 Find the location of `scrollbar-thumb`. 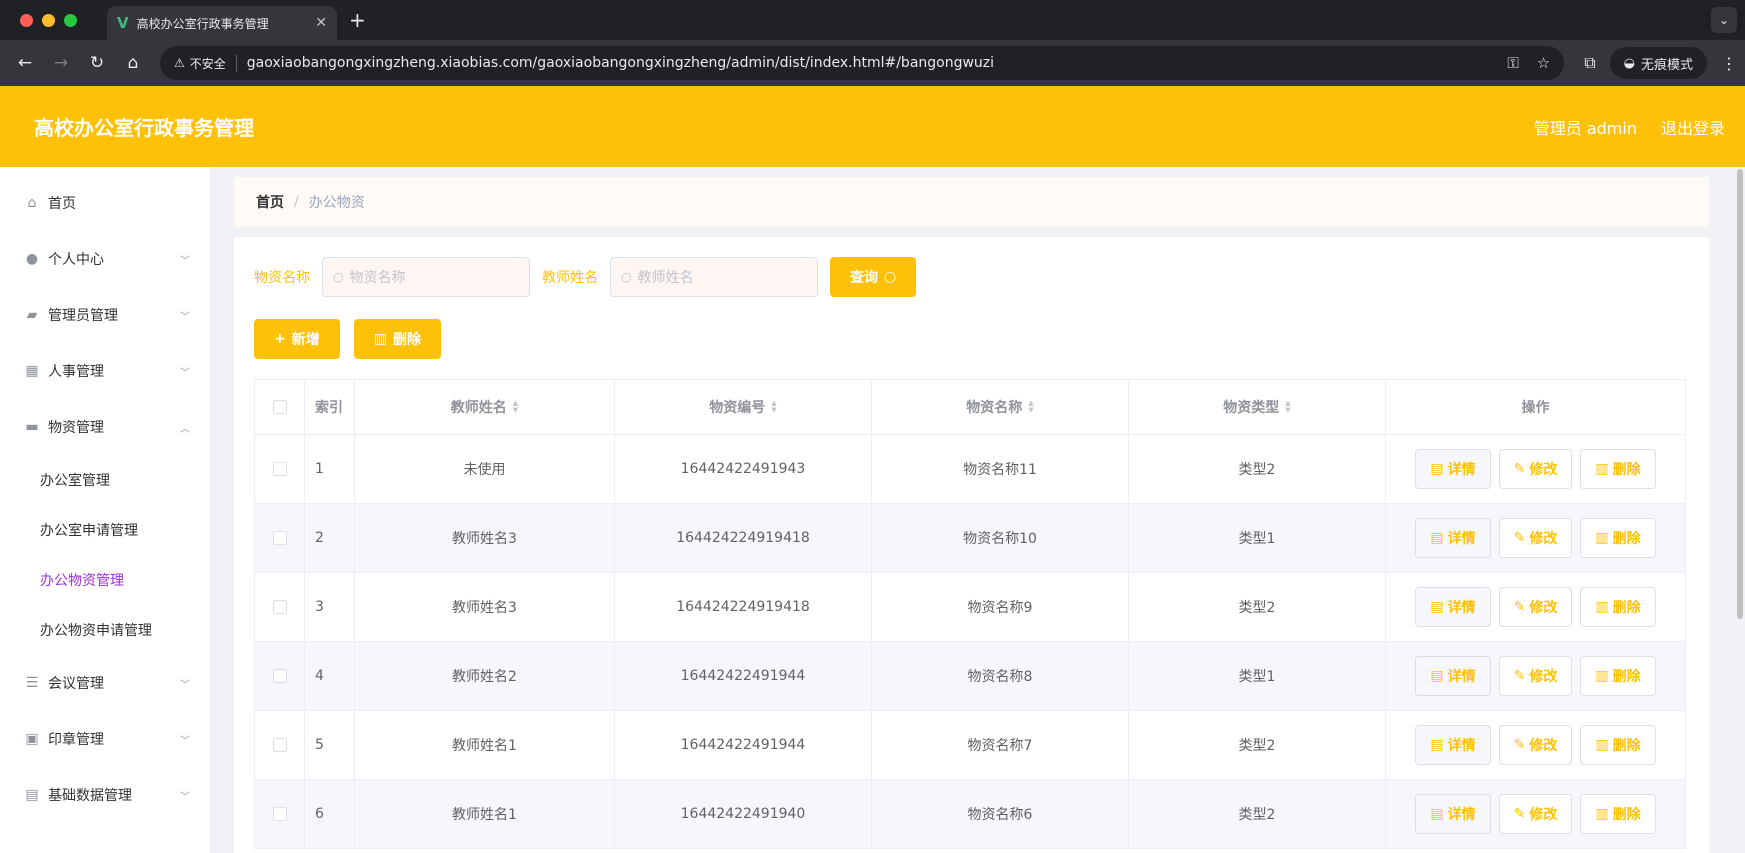

scrollbar-thumb is located at coordinates (1740, 394).